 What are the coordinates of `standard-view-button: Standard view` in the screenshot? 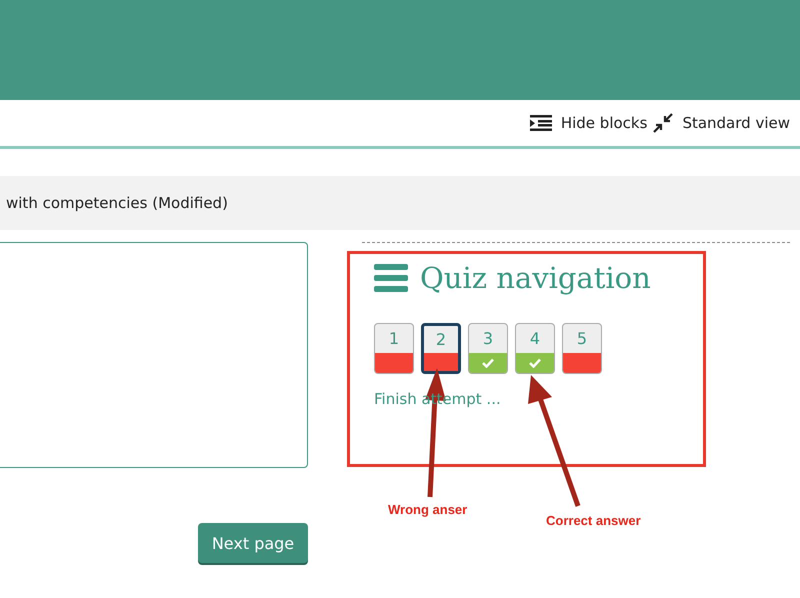 It's located at (721, 123).